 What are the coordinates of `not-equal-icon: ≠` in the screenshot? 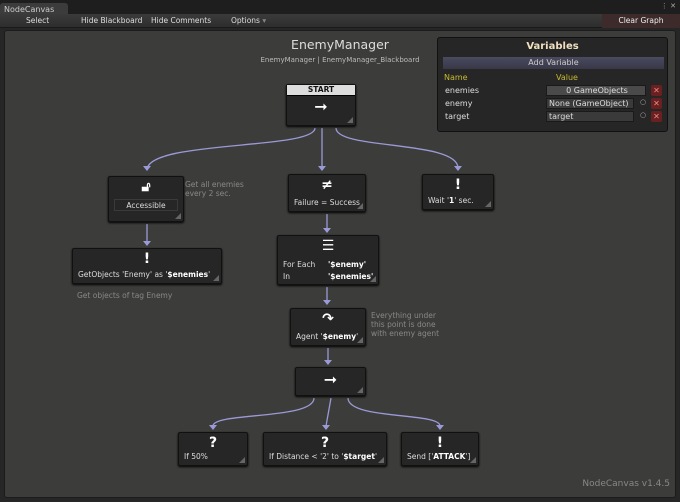 It's located at (327, 185).